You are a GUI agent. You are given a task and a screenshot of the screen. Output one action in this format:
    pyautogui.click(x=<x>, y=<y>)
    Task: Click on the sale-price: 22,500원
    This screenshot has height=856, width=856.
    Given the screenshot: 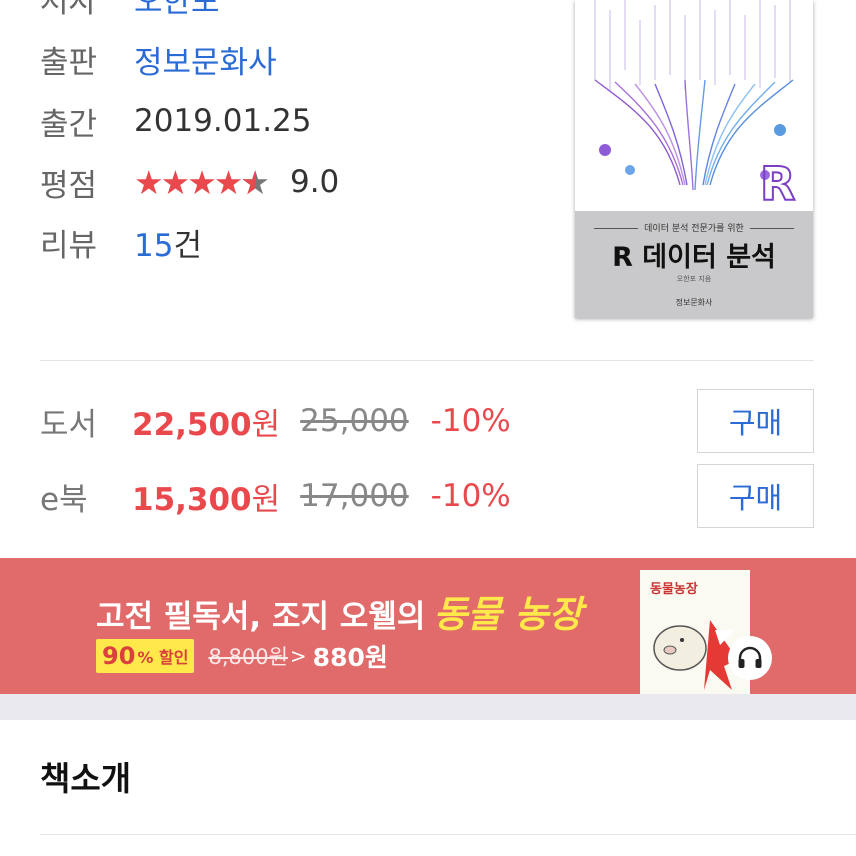 What is the action you would take?
    pyautogui.click(x=206, y=421)
    